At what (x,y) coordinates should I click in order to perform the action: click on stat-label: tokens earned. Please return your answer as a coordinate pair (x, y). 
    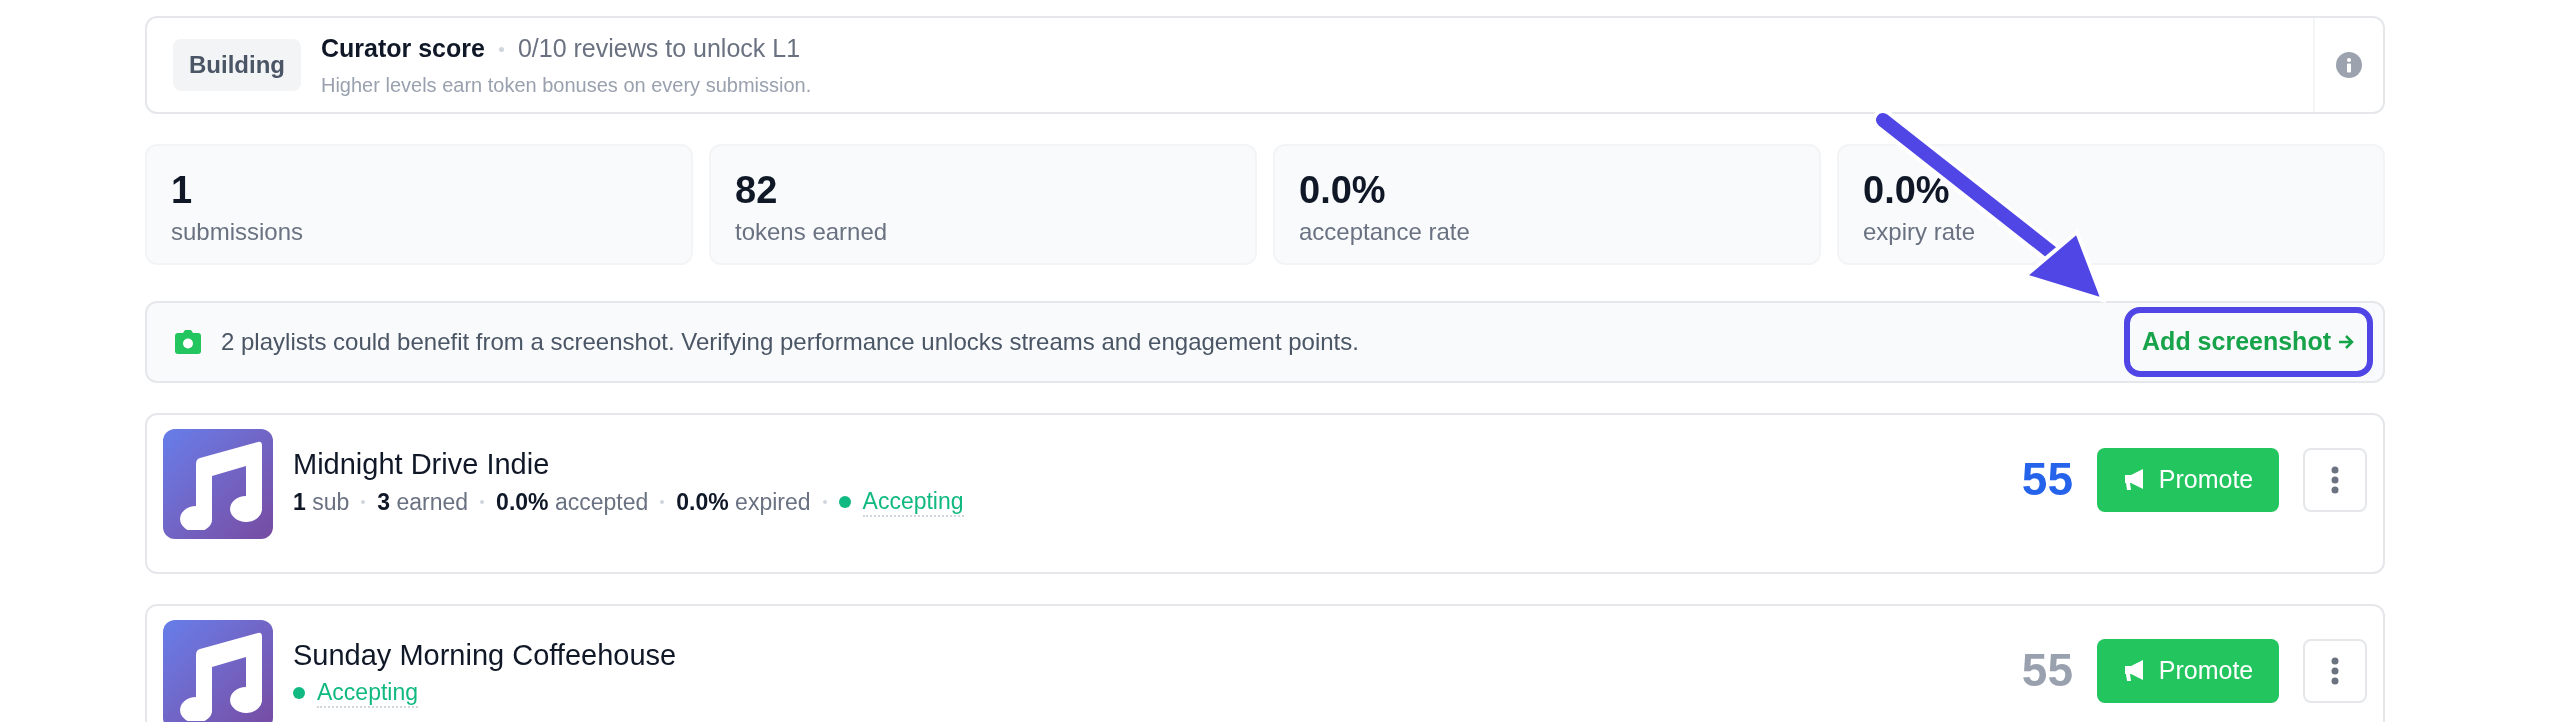
    Looking at the image, I should click on (812, 232).